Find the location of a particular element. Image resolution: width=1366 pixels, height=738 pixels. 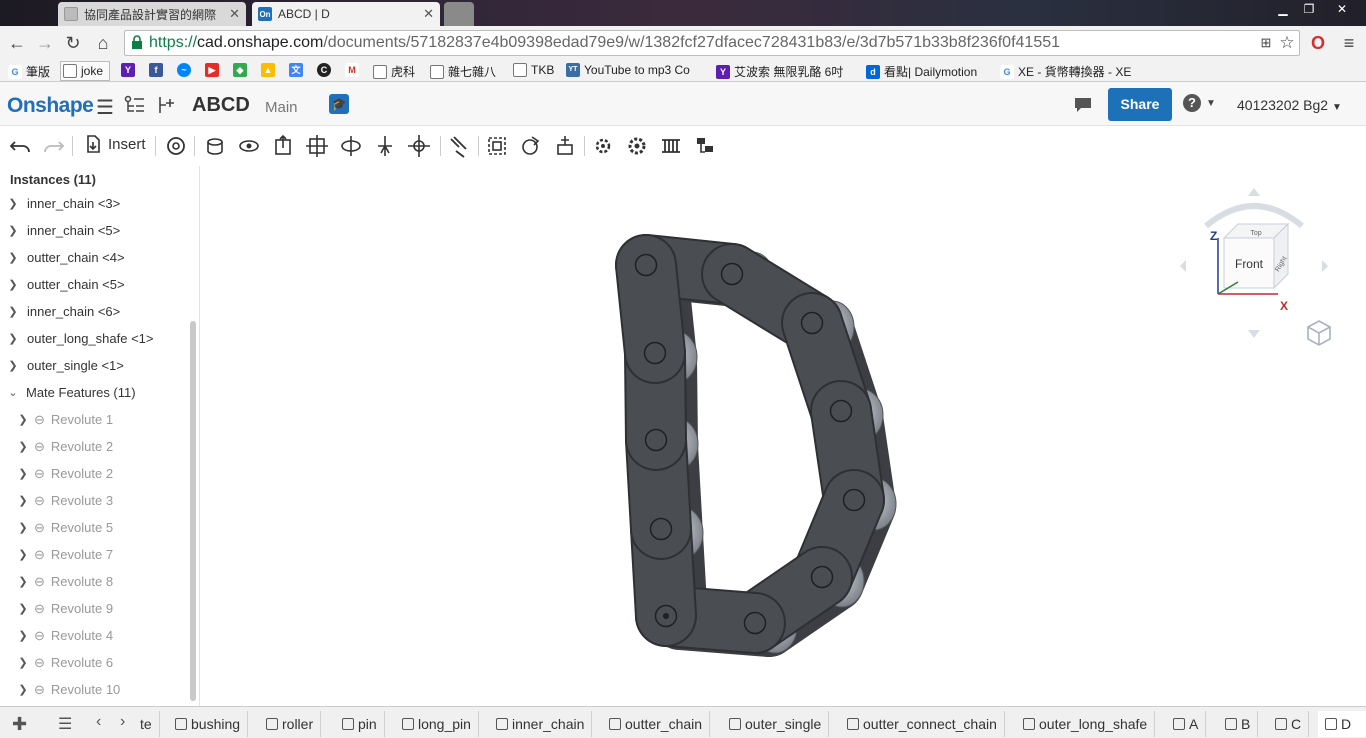

linear-relation-icon is located at coordinates (705, 146).